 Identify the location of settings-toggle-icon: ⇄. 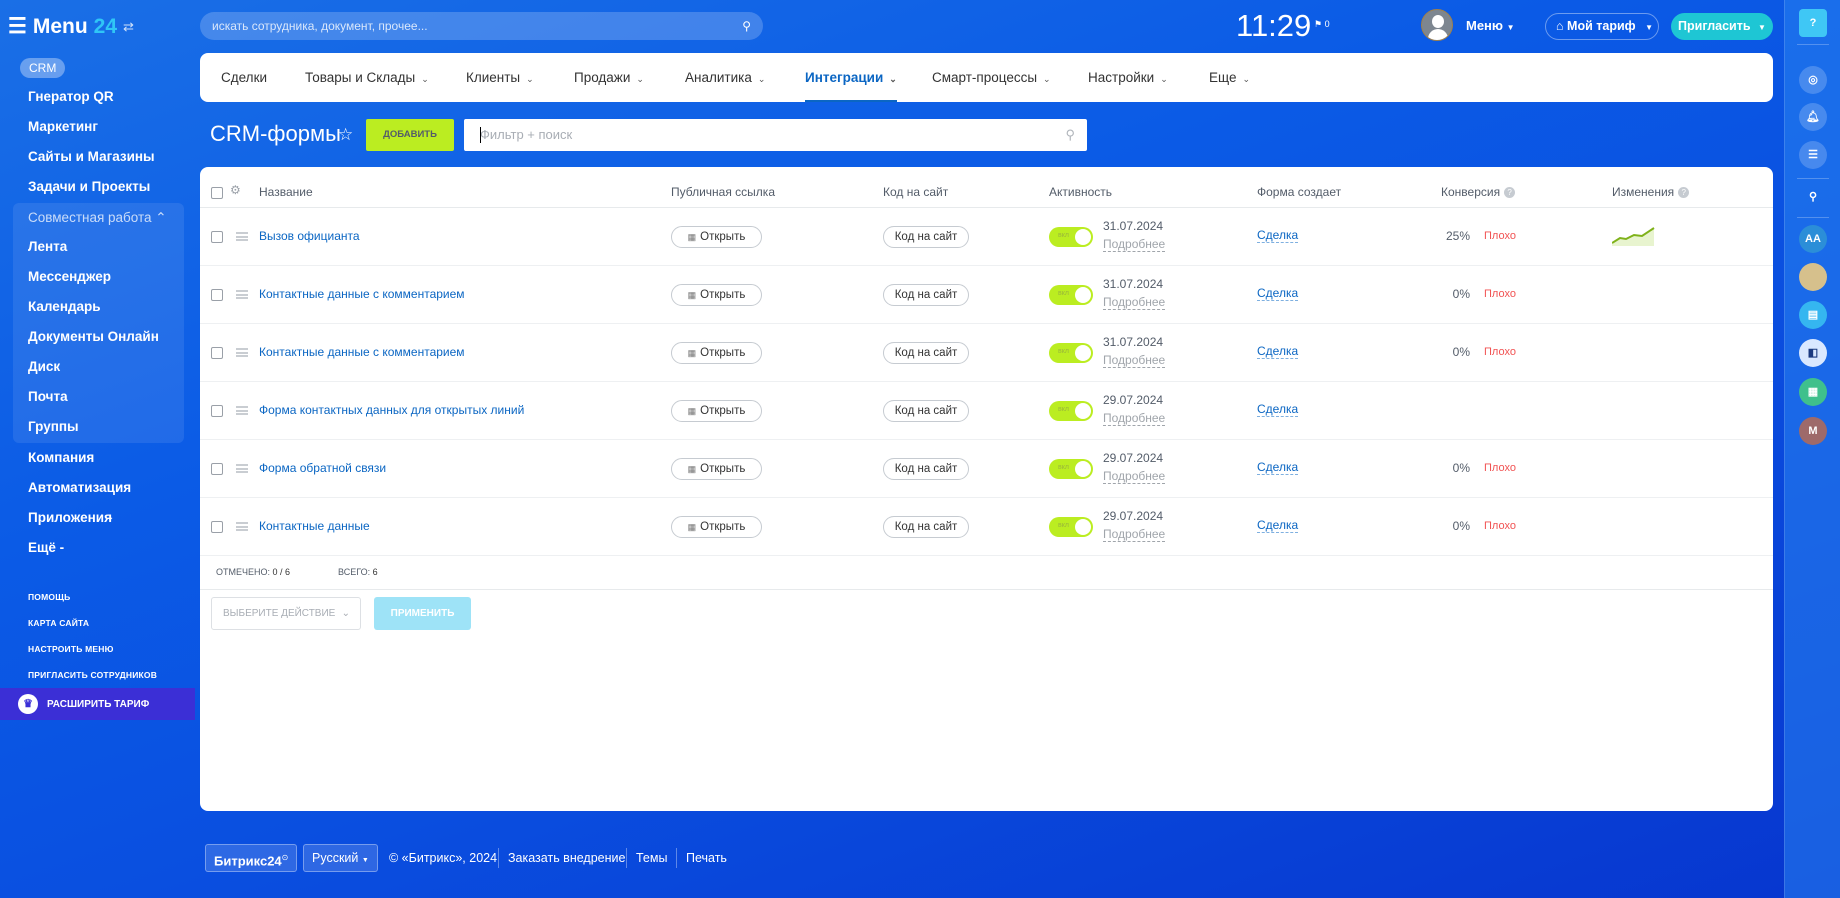
(128, 27).